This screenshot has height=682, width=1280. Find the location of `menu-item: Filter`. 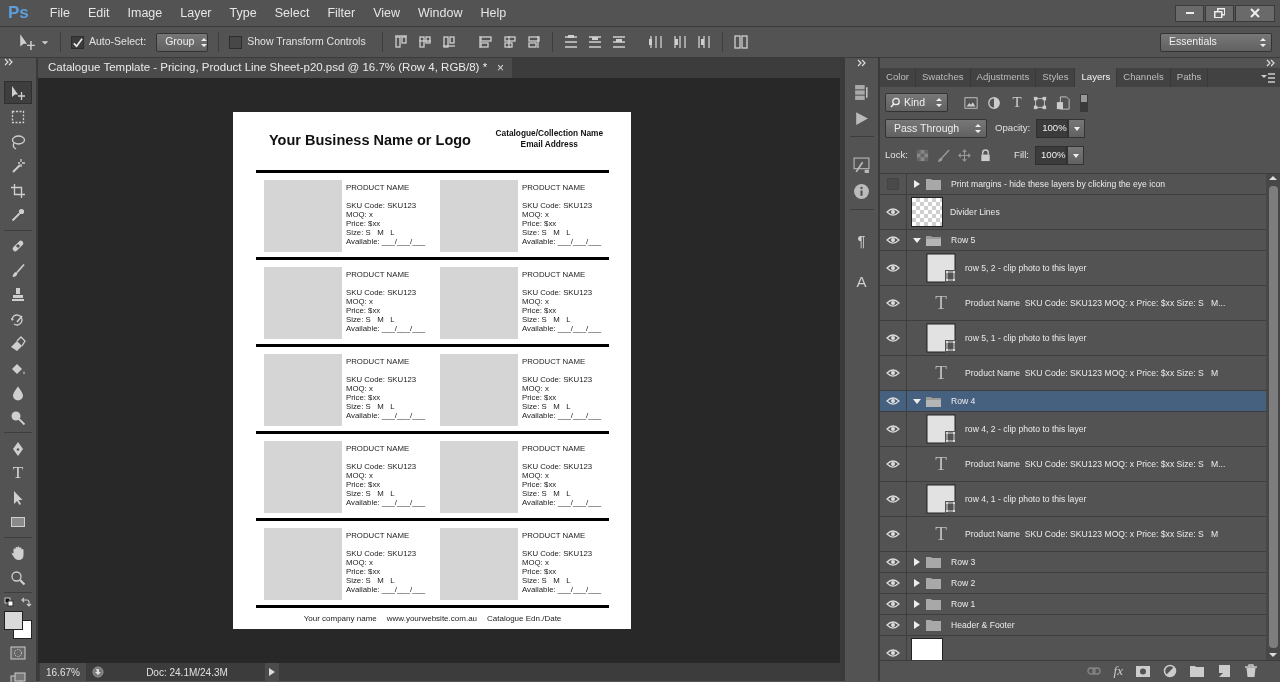

menu-item: Filter is located at coordinates (341, 13).